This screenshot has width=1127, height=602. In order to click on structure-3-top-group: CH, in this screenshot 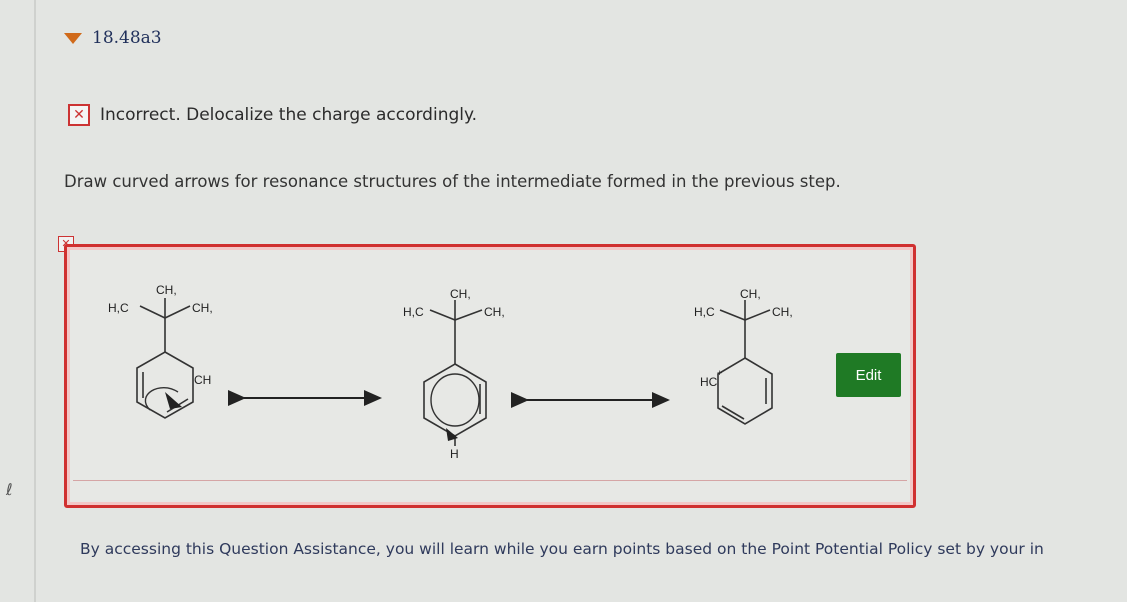, I will do `click(750, 294)`.